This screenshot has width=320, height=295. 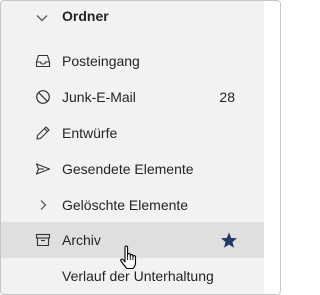 I want to click on folder-item-deleted: Gelöschte Elemente, so click(x=132, y=205).